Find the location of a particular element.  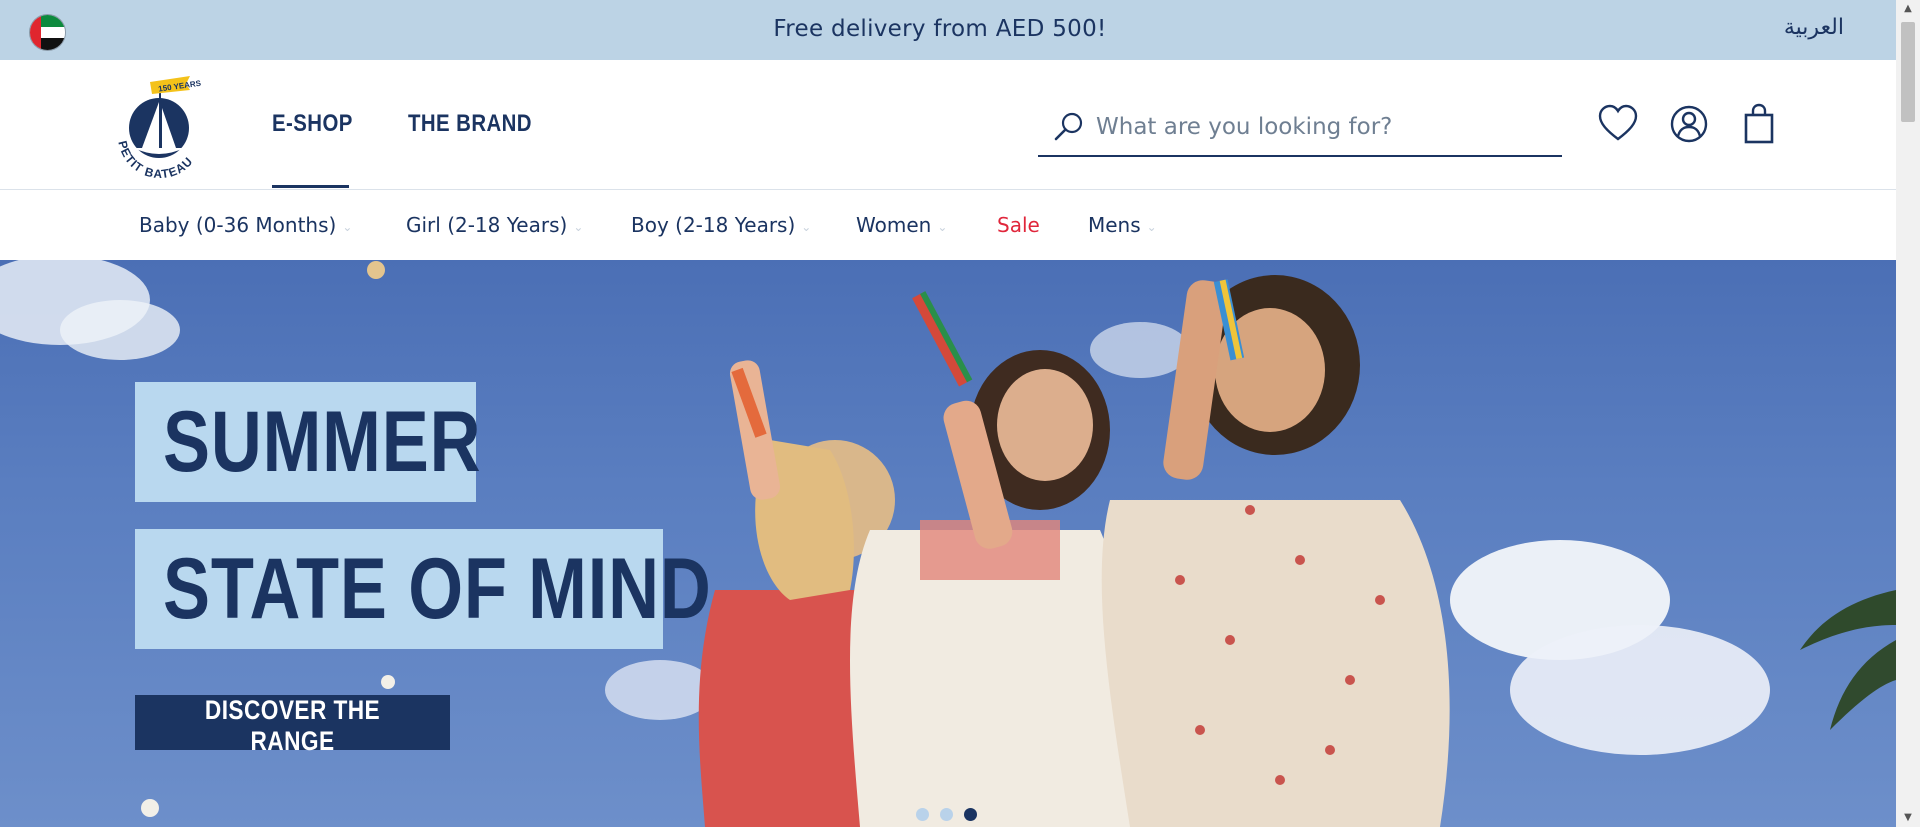

category-sale: Sale is located at coordinates (1018, 225).